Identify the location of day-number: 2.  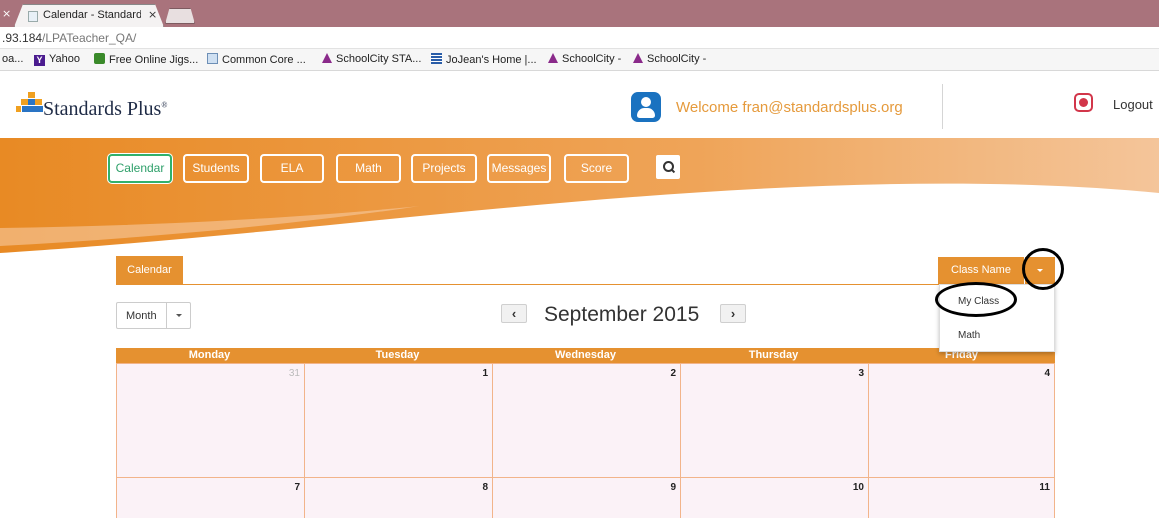
(673, 373).